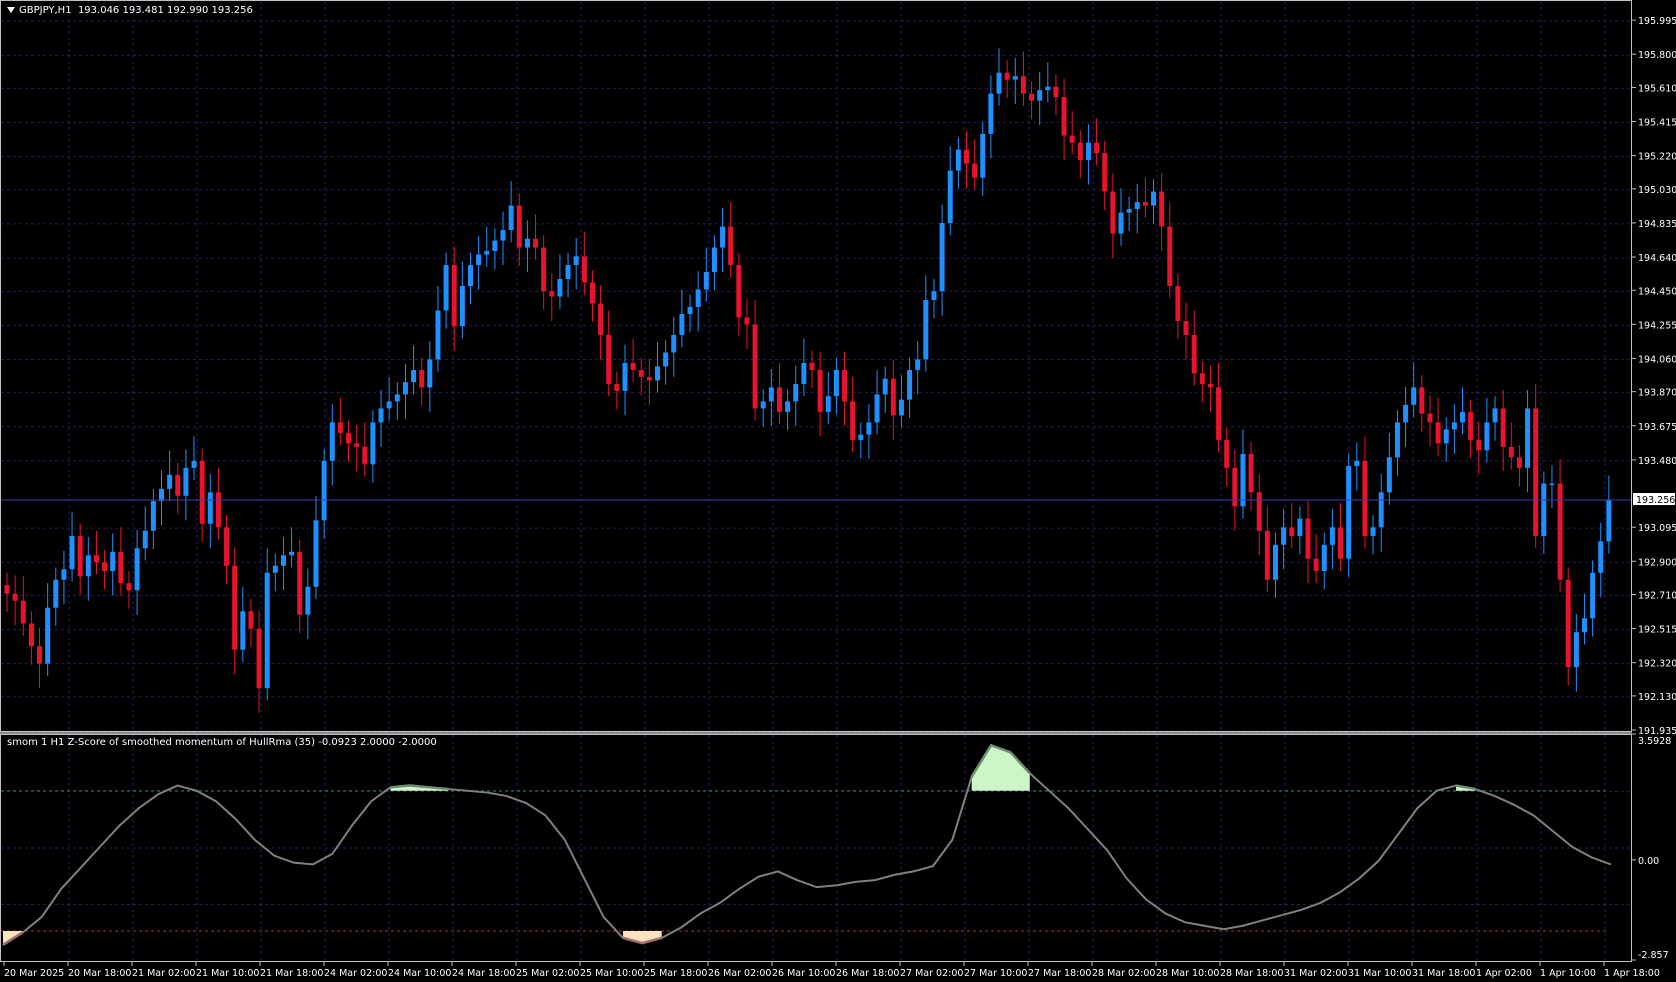  I want to click on dropdown-triangle-icon, so click(11, 10).